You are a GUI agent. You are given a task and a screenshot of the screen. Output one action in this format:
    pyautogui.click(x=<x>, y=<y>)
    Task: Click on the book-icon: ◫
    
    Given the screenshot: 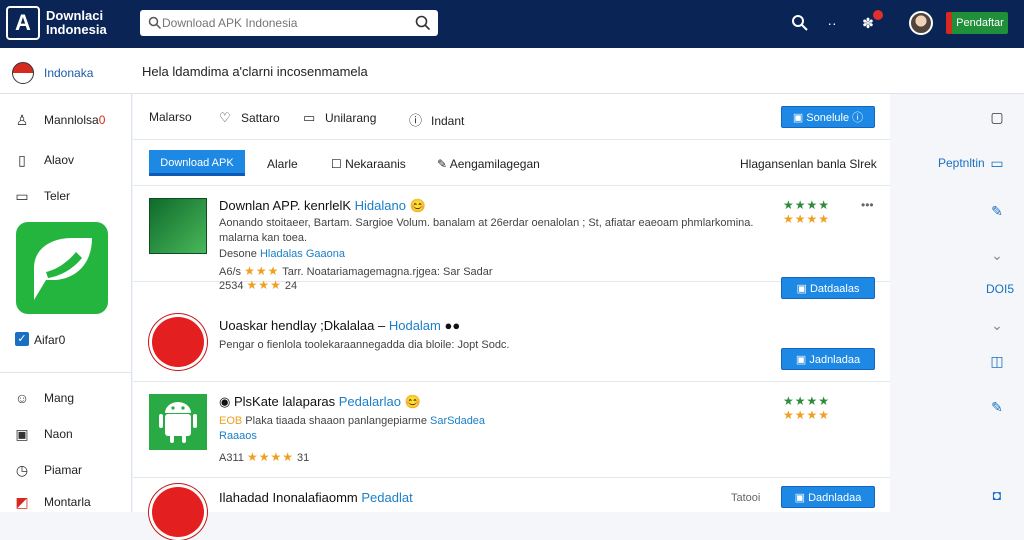 What is the action you would take?
    pyautogui.click(x=997, y=361)
    